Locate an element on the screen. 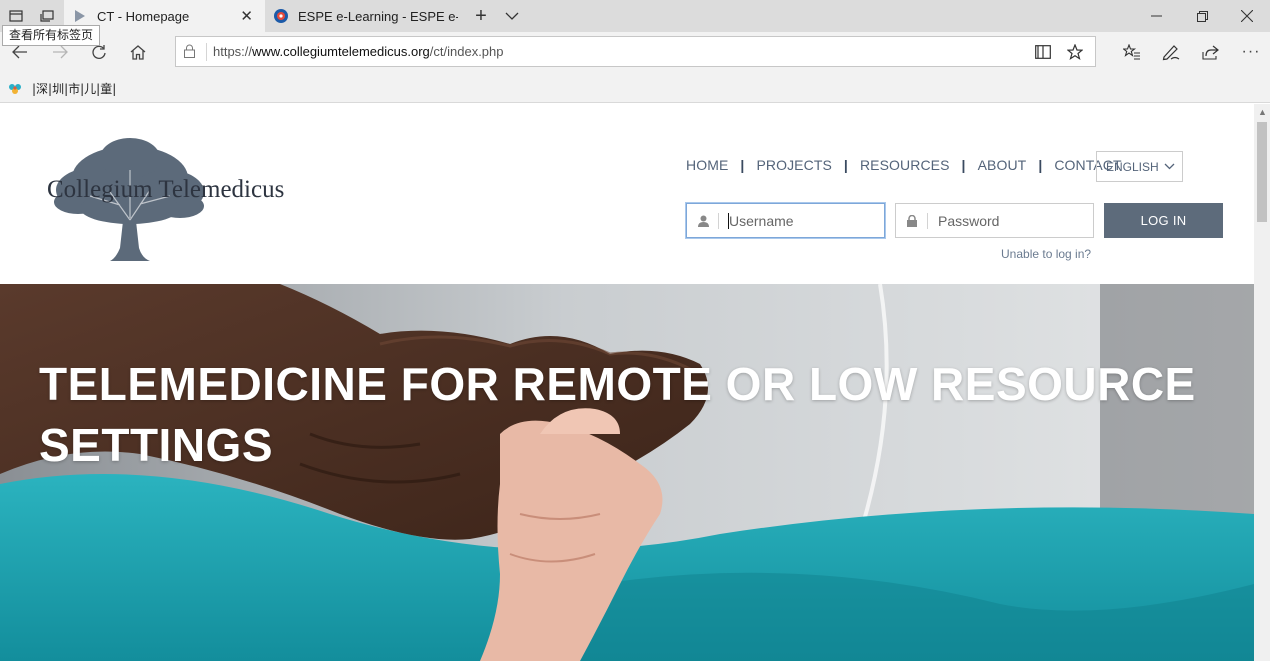 This screenshot has height=661, width=1270. username-field is located at coordinates (785, 220).